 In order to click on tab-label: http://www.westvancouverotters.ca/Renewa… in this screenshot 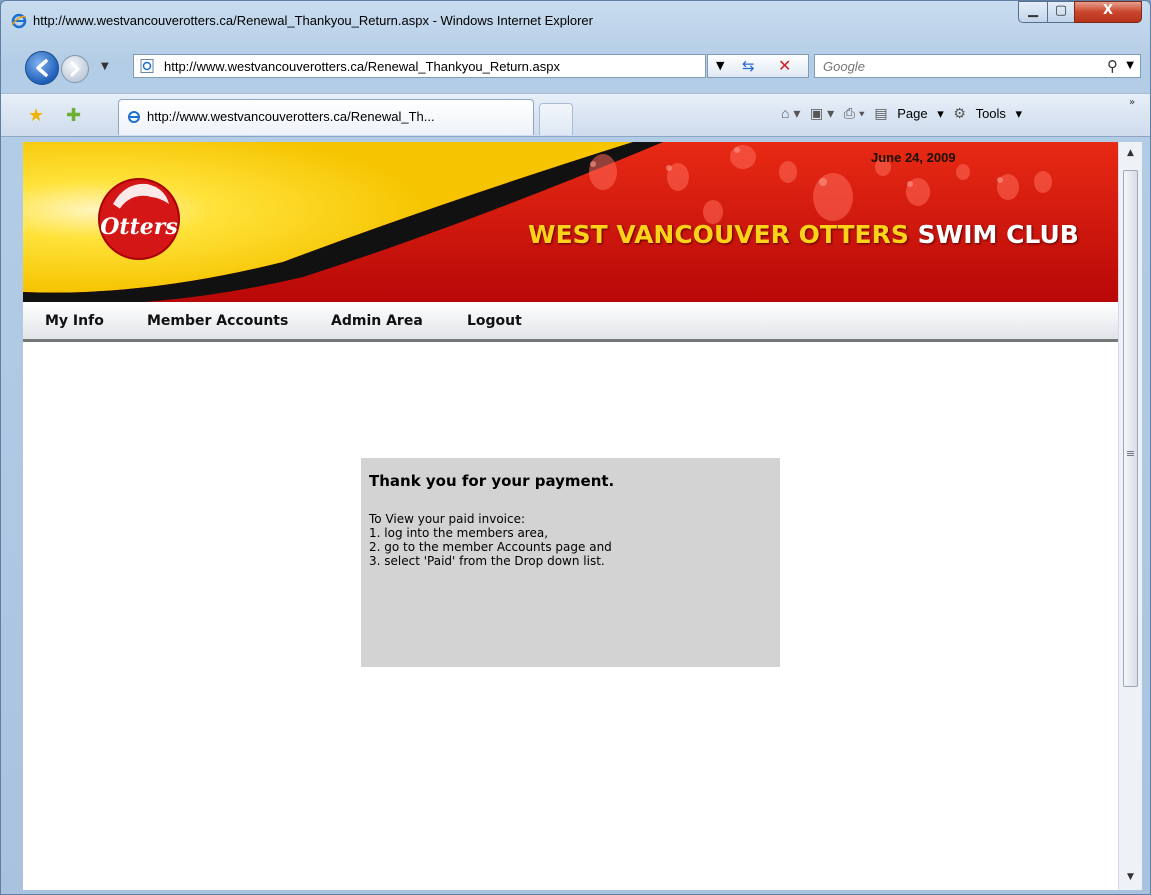, I will do `click(291, 116)`.